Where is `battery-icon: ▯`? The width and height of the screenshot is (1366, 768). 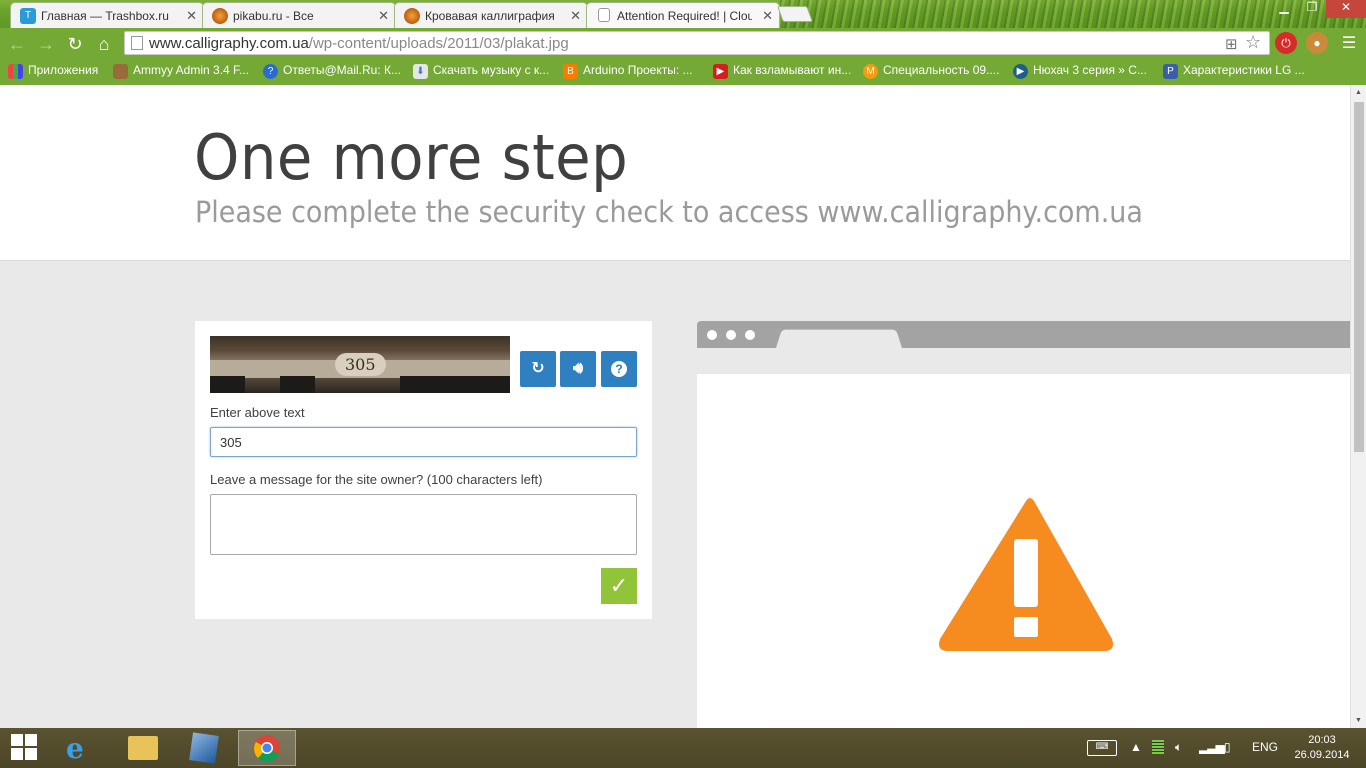
battery-icon: ▯ is located at coordinates (1227, 747).